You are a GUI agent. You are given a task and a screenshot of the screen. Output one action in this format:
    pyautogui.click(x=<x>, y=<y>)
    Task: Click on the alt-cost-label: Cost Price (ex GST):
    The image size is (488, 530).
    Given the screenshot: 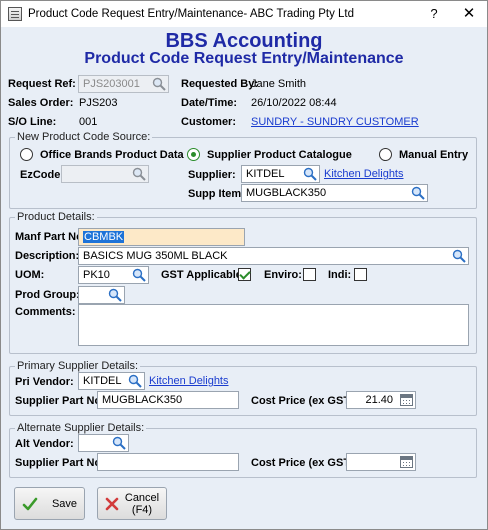 What is the action you would take?
    pyautogui.click(x=304, y=463)
    